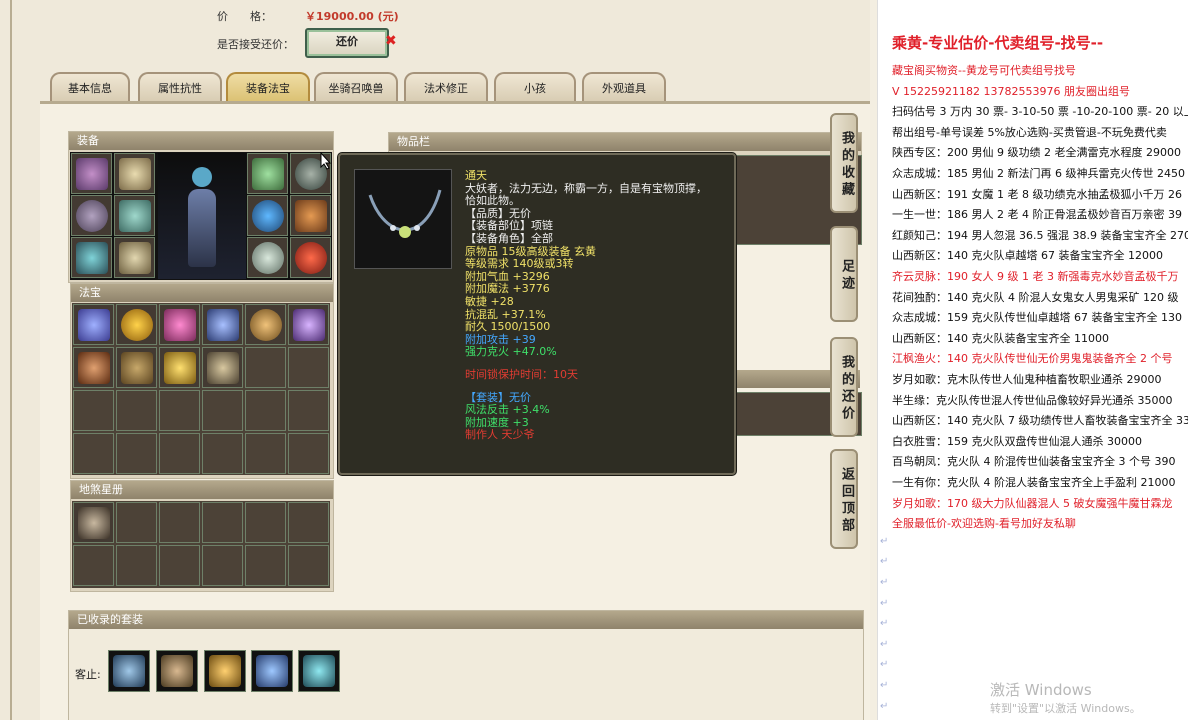 The width and height of the screenshot is (1188, 720). What do you see at coordinates (1040, 421) in the screenshot?
I see `doc-line: 山西新区：140 克火队 7 级功绩传世人畜牧装备宝宝齐全 335` at bounding box center [1040, 421].